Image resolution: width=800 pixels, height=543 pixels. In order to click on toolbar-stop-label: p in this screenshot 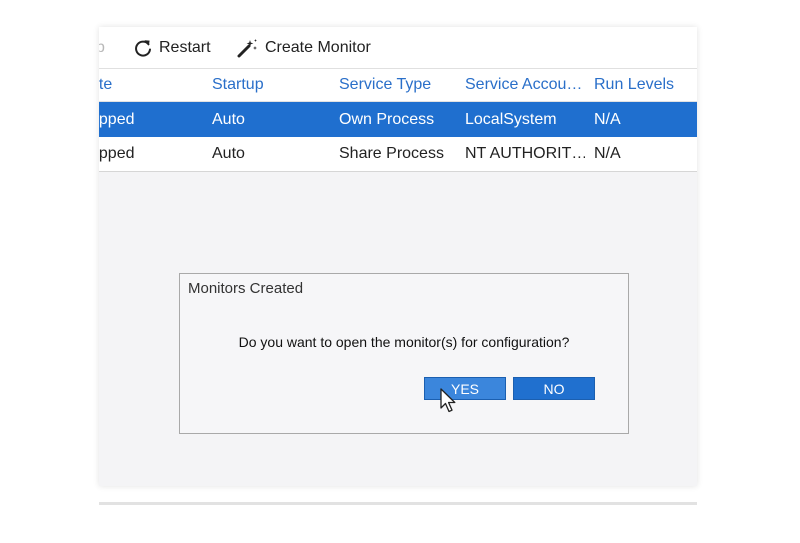, I will do `click(102, 47)`.